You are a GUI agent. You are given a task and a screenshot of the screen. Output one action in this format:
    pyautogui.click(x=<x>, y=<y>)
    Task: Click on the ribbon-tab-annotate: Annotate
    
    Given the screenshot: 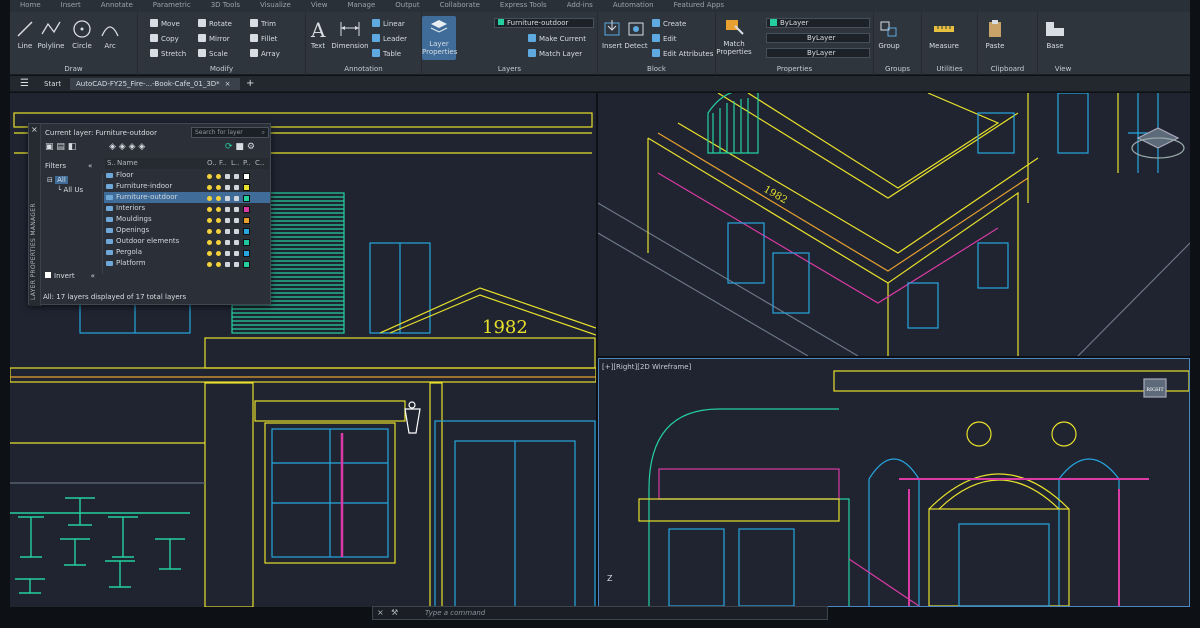 What is the action you would take?
    pyautogui.click(x=117, y=5)
    